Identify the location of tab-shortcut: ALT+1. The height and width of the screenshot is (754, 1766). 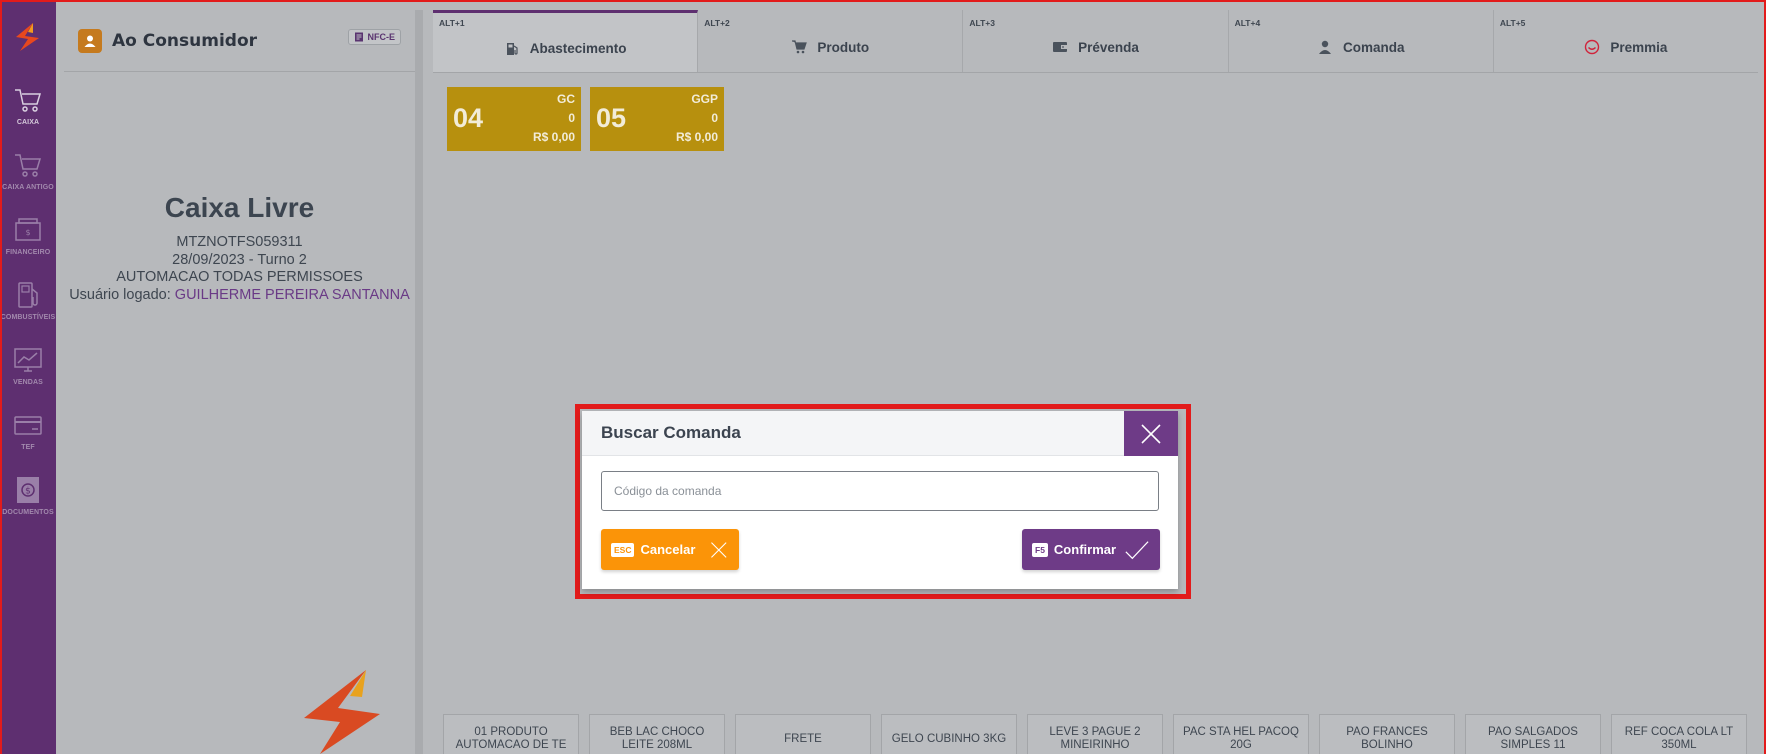
(452, 23).